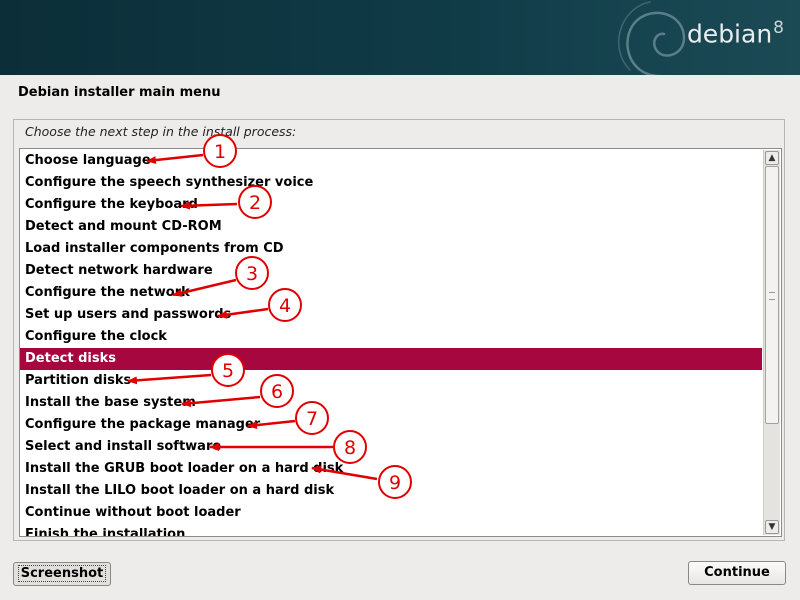 The height and width of the screenshot is (600, 800). Describe the element at coordinates (391, 161) in the screenshot. I see `menu-item: Choose language` at that location.